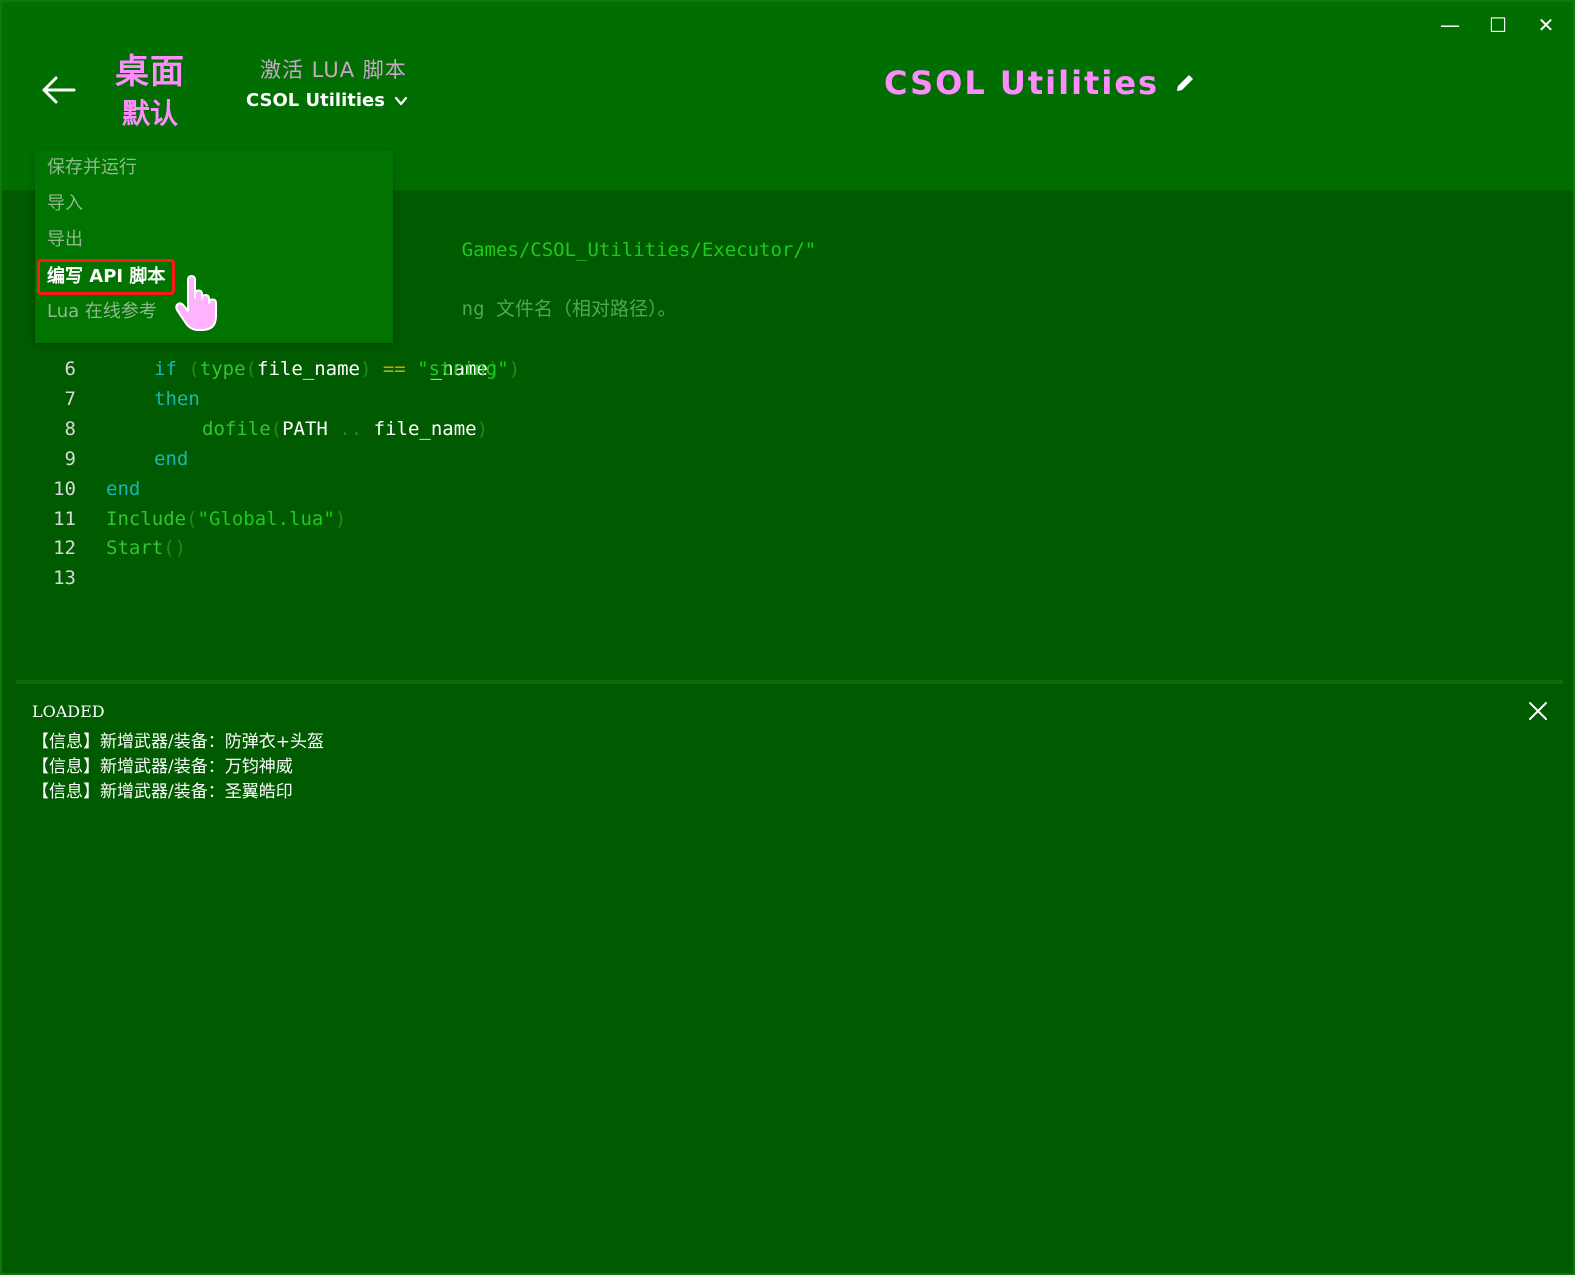 Image resolution: width=1575 pixels, height=1275 pixels. What do you see at coordinates (101, 548) in the screenshot?
I see `code-line: 12 Start()` at bounding box center [101, 548].